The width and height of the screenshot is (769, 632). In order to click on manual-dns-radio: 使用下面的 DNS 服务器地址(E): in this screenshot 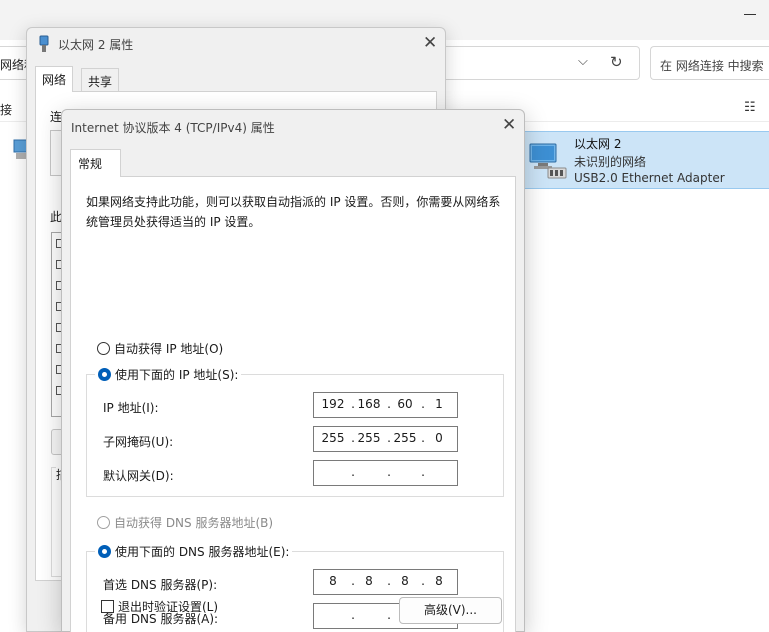, I will do `click(194, 551)`.